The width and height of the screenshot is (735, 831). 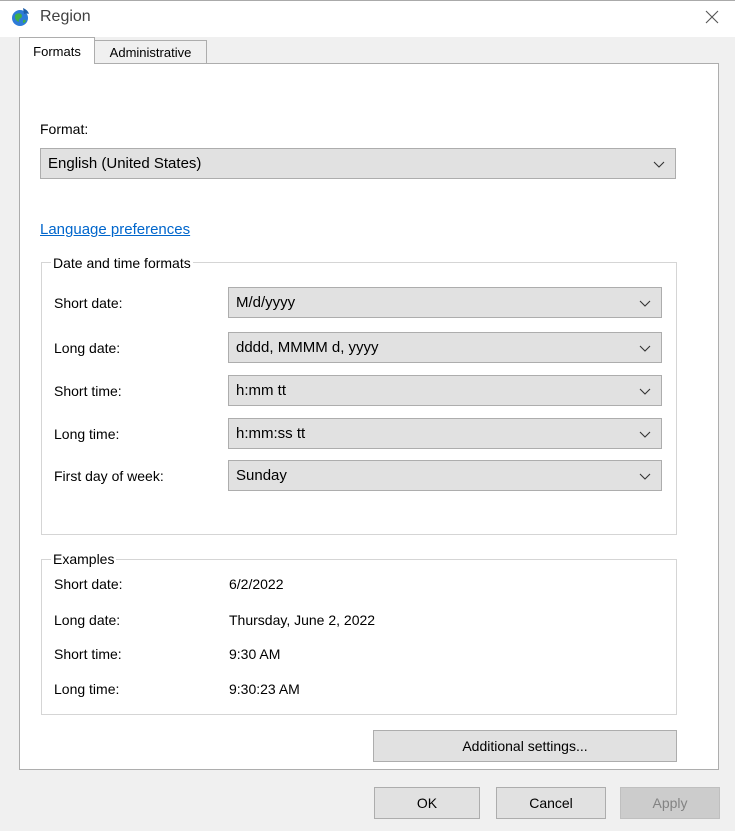 I want to click on close-icon, so click(x=712, y=17).